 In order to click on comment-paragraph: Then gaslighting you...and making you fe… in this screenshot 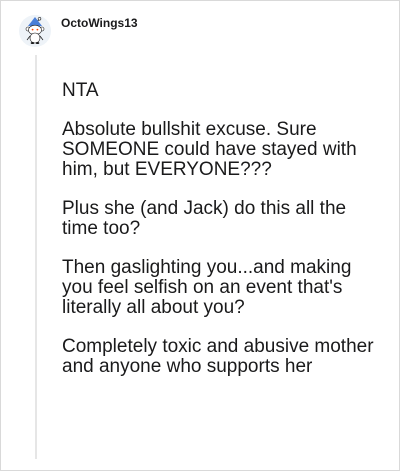, I will do `click(207, 287)`.